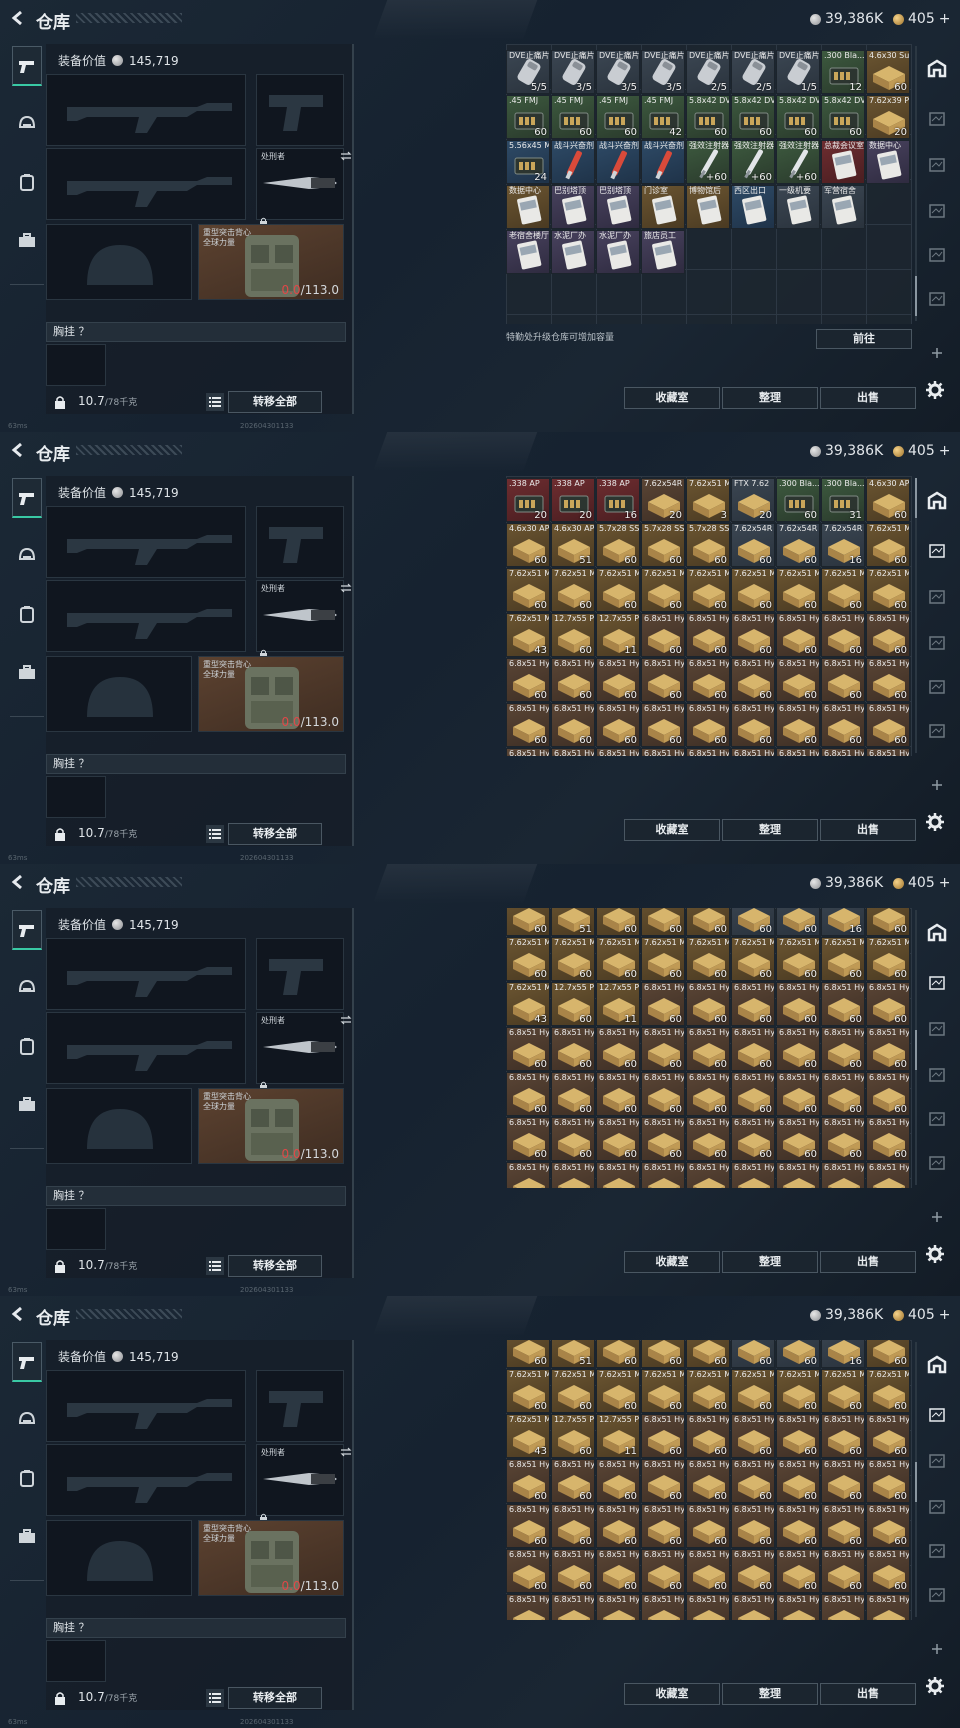 The height and width of the screenshot is (1728, 960). I want to click on storage-item: 数据中心, so click(528, 207).